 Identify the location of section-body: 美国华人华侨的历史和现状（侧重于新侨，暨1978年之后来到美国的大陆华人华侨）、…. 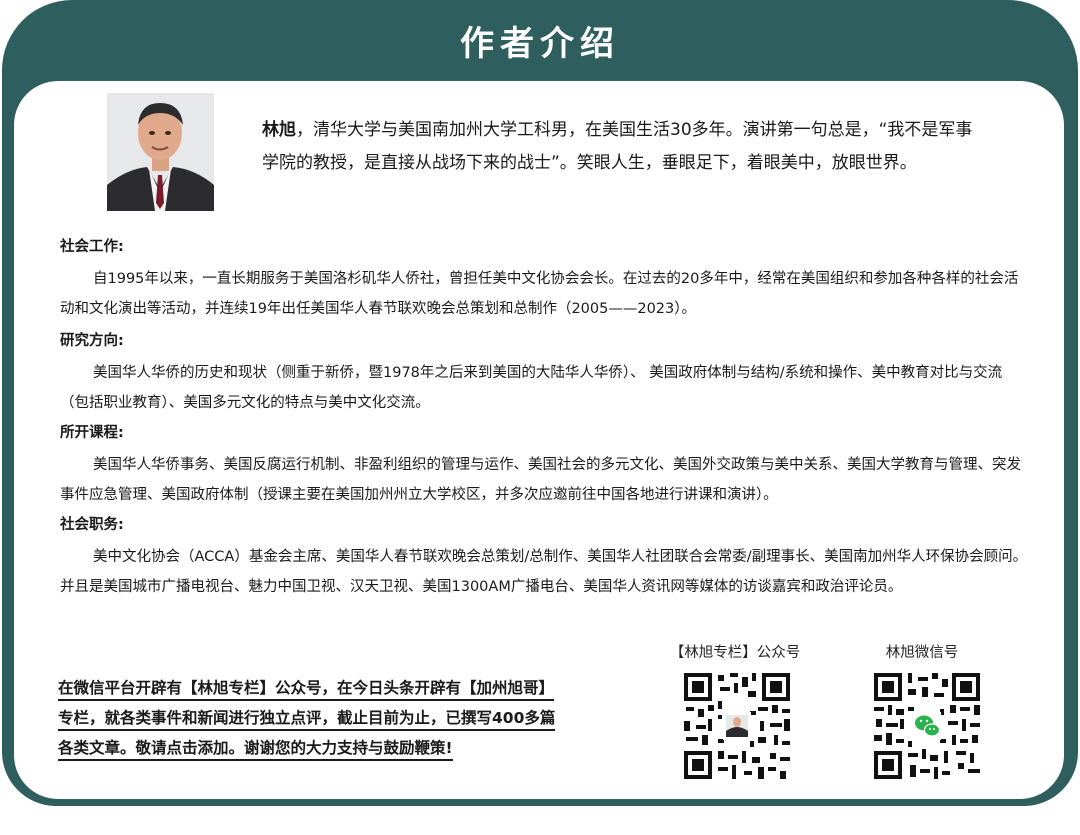
(531, 388).